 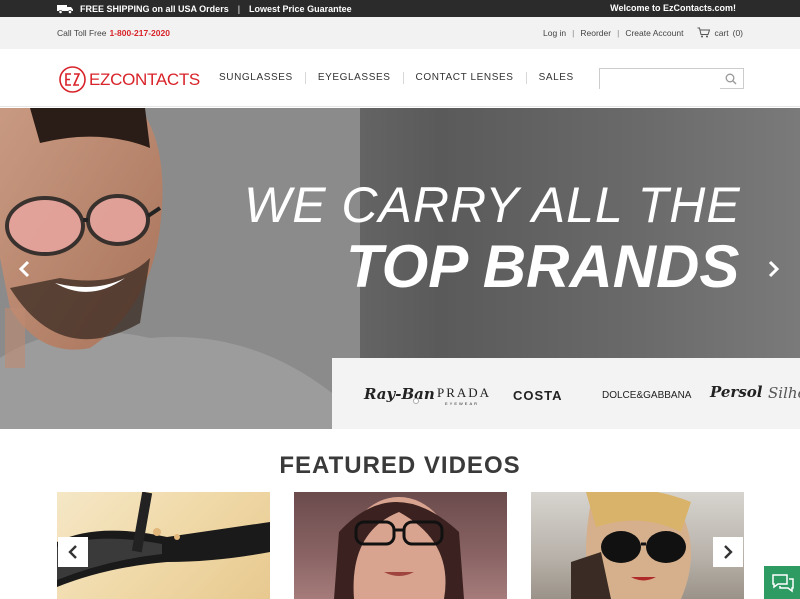 I want to click on phone-label: Call Toll Free, so click(x=82, y=33).